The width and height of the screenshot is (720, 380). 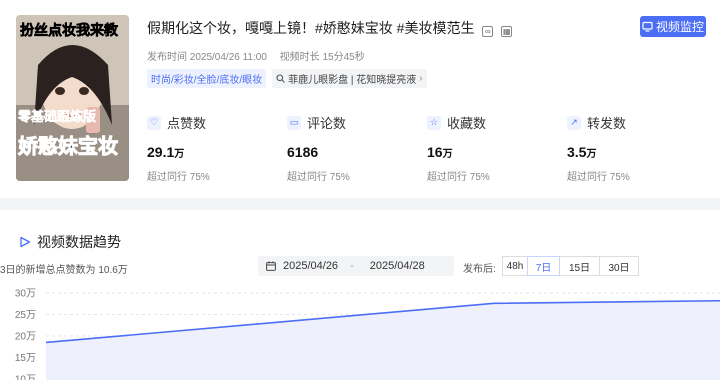 I want to click on date-start: 2025/04/26, so click(x=310, y=266).